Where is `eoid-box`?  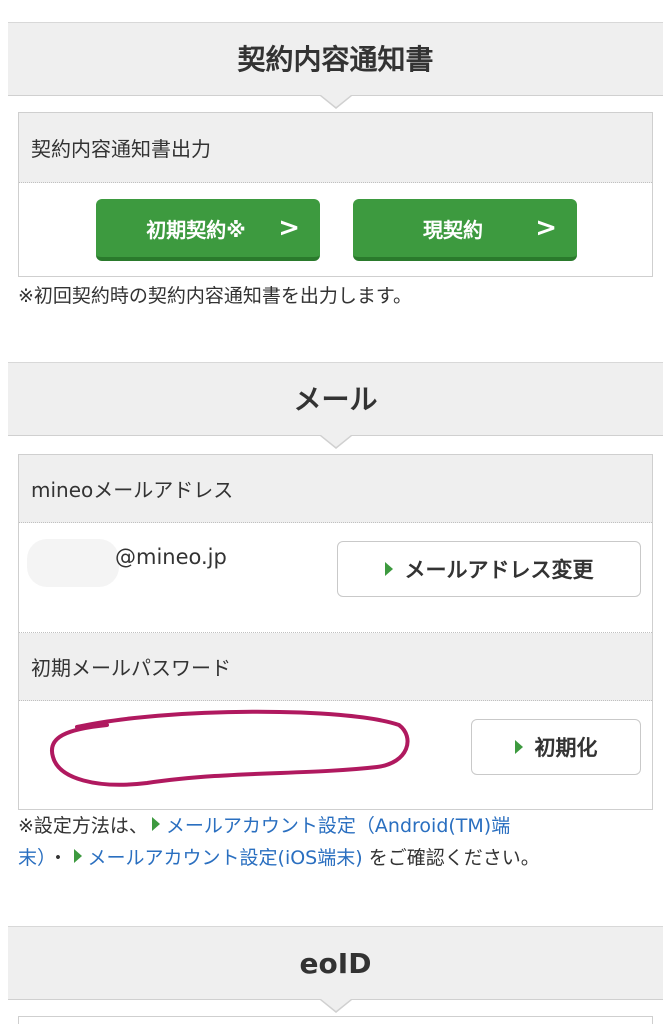
eoid-box is located at coordinates (335, 1020).